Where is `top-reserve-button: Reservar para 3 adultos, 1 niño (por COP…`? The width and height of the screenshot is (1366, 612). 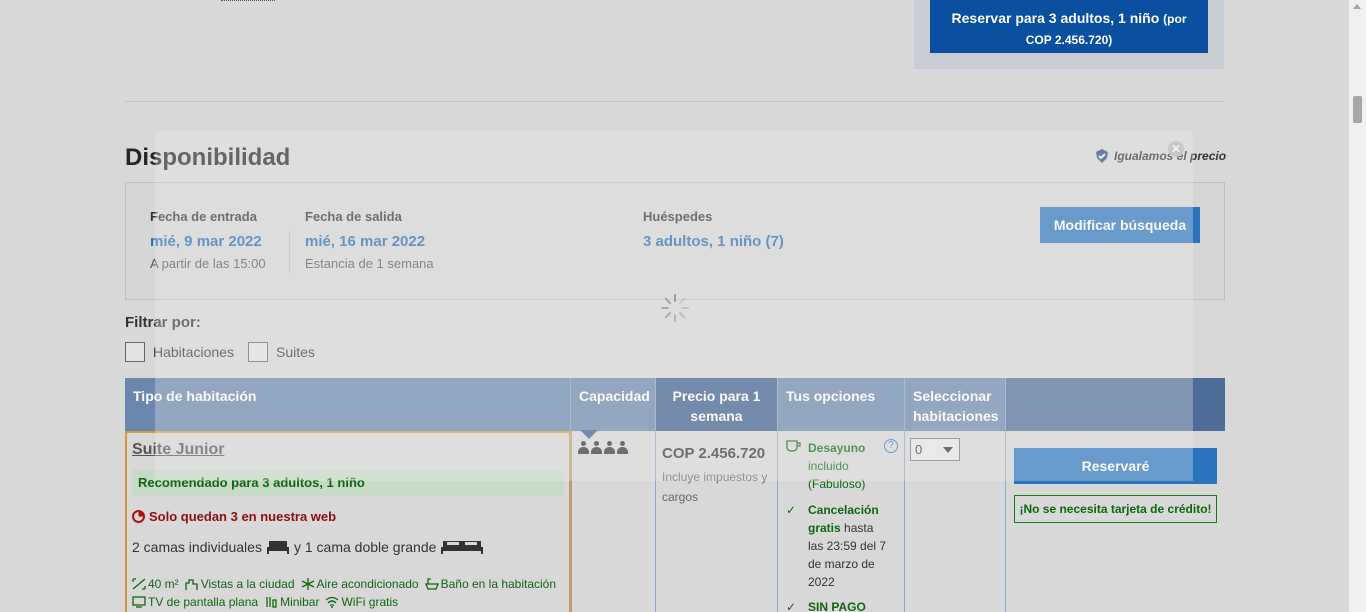 top-reserve-button: Reservar para 3 adultos, 1 niño (por COP… is located at coordinates (1069, 26).